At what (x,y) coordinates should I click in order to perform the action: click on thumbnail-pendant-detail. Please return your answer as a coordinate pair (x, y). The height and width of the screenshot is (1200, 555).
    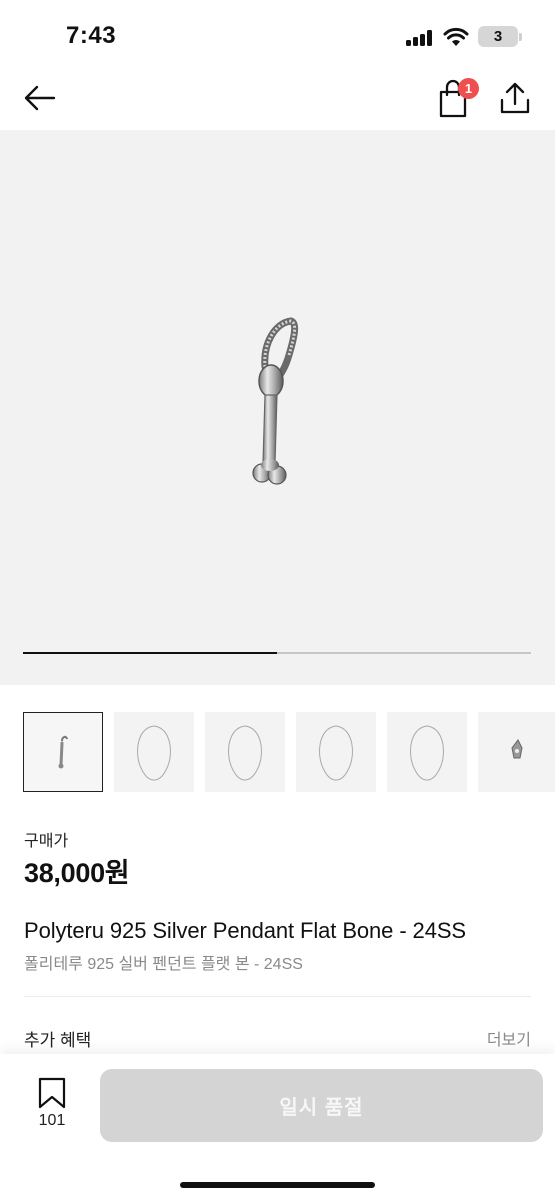
    Looking at the image, I should click on (516, 752).